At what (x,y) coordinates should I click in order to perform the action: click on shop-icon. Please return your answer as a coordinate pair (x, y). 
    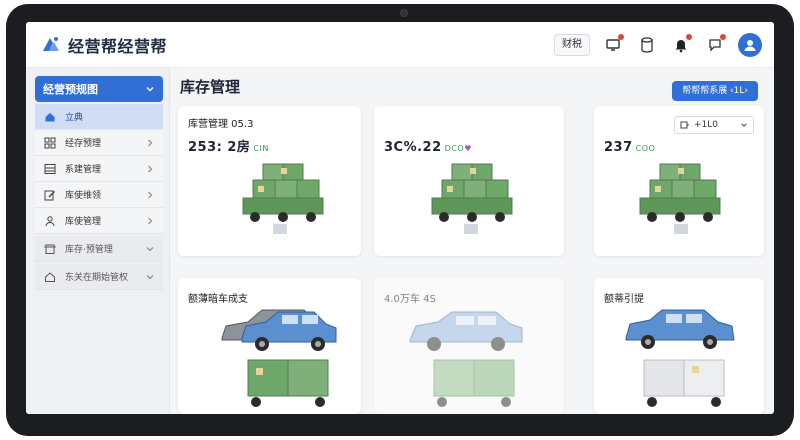
    Looking at the image, I should click on (50, 249).